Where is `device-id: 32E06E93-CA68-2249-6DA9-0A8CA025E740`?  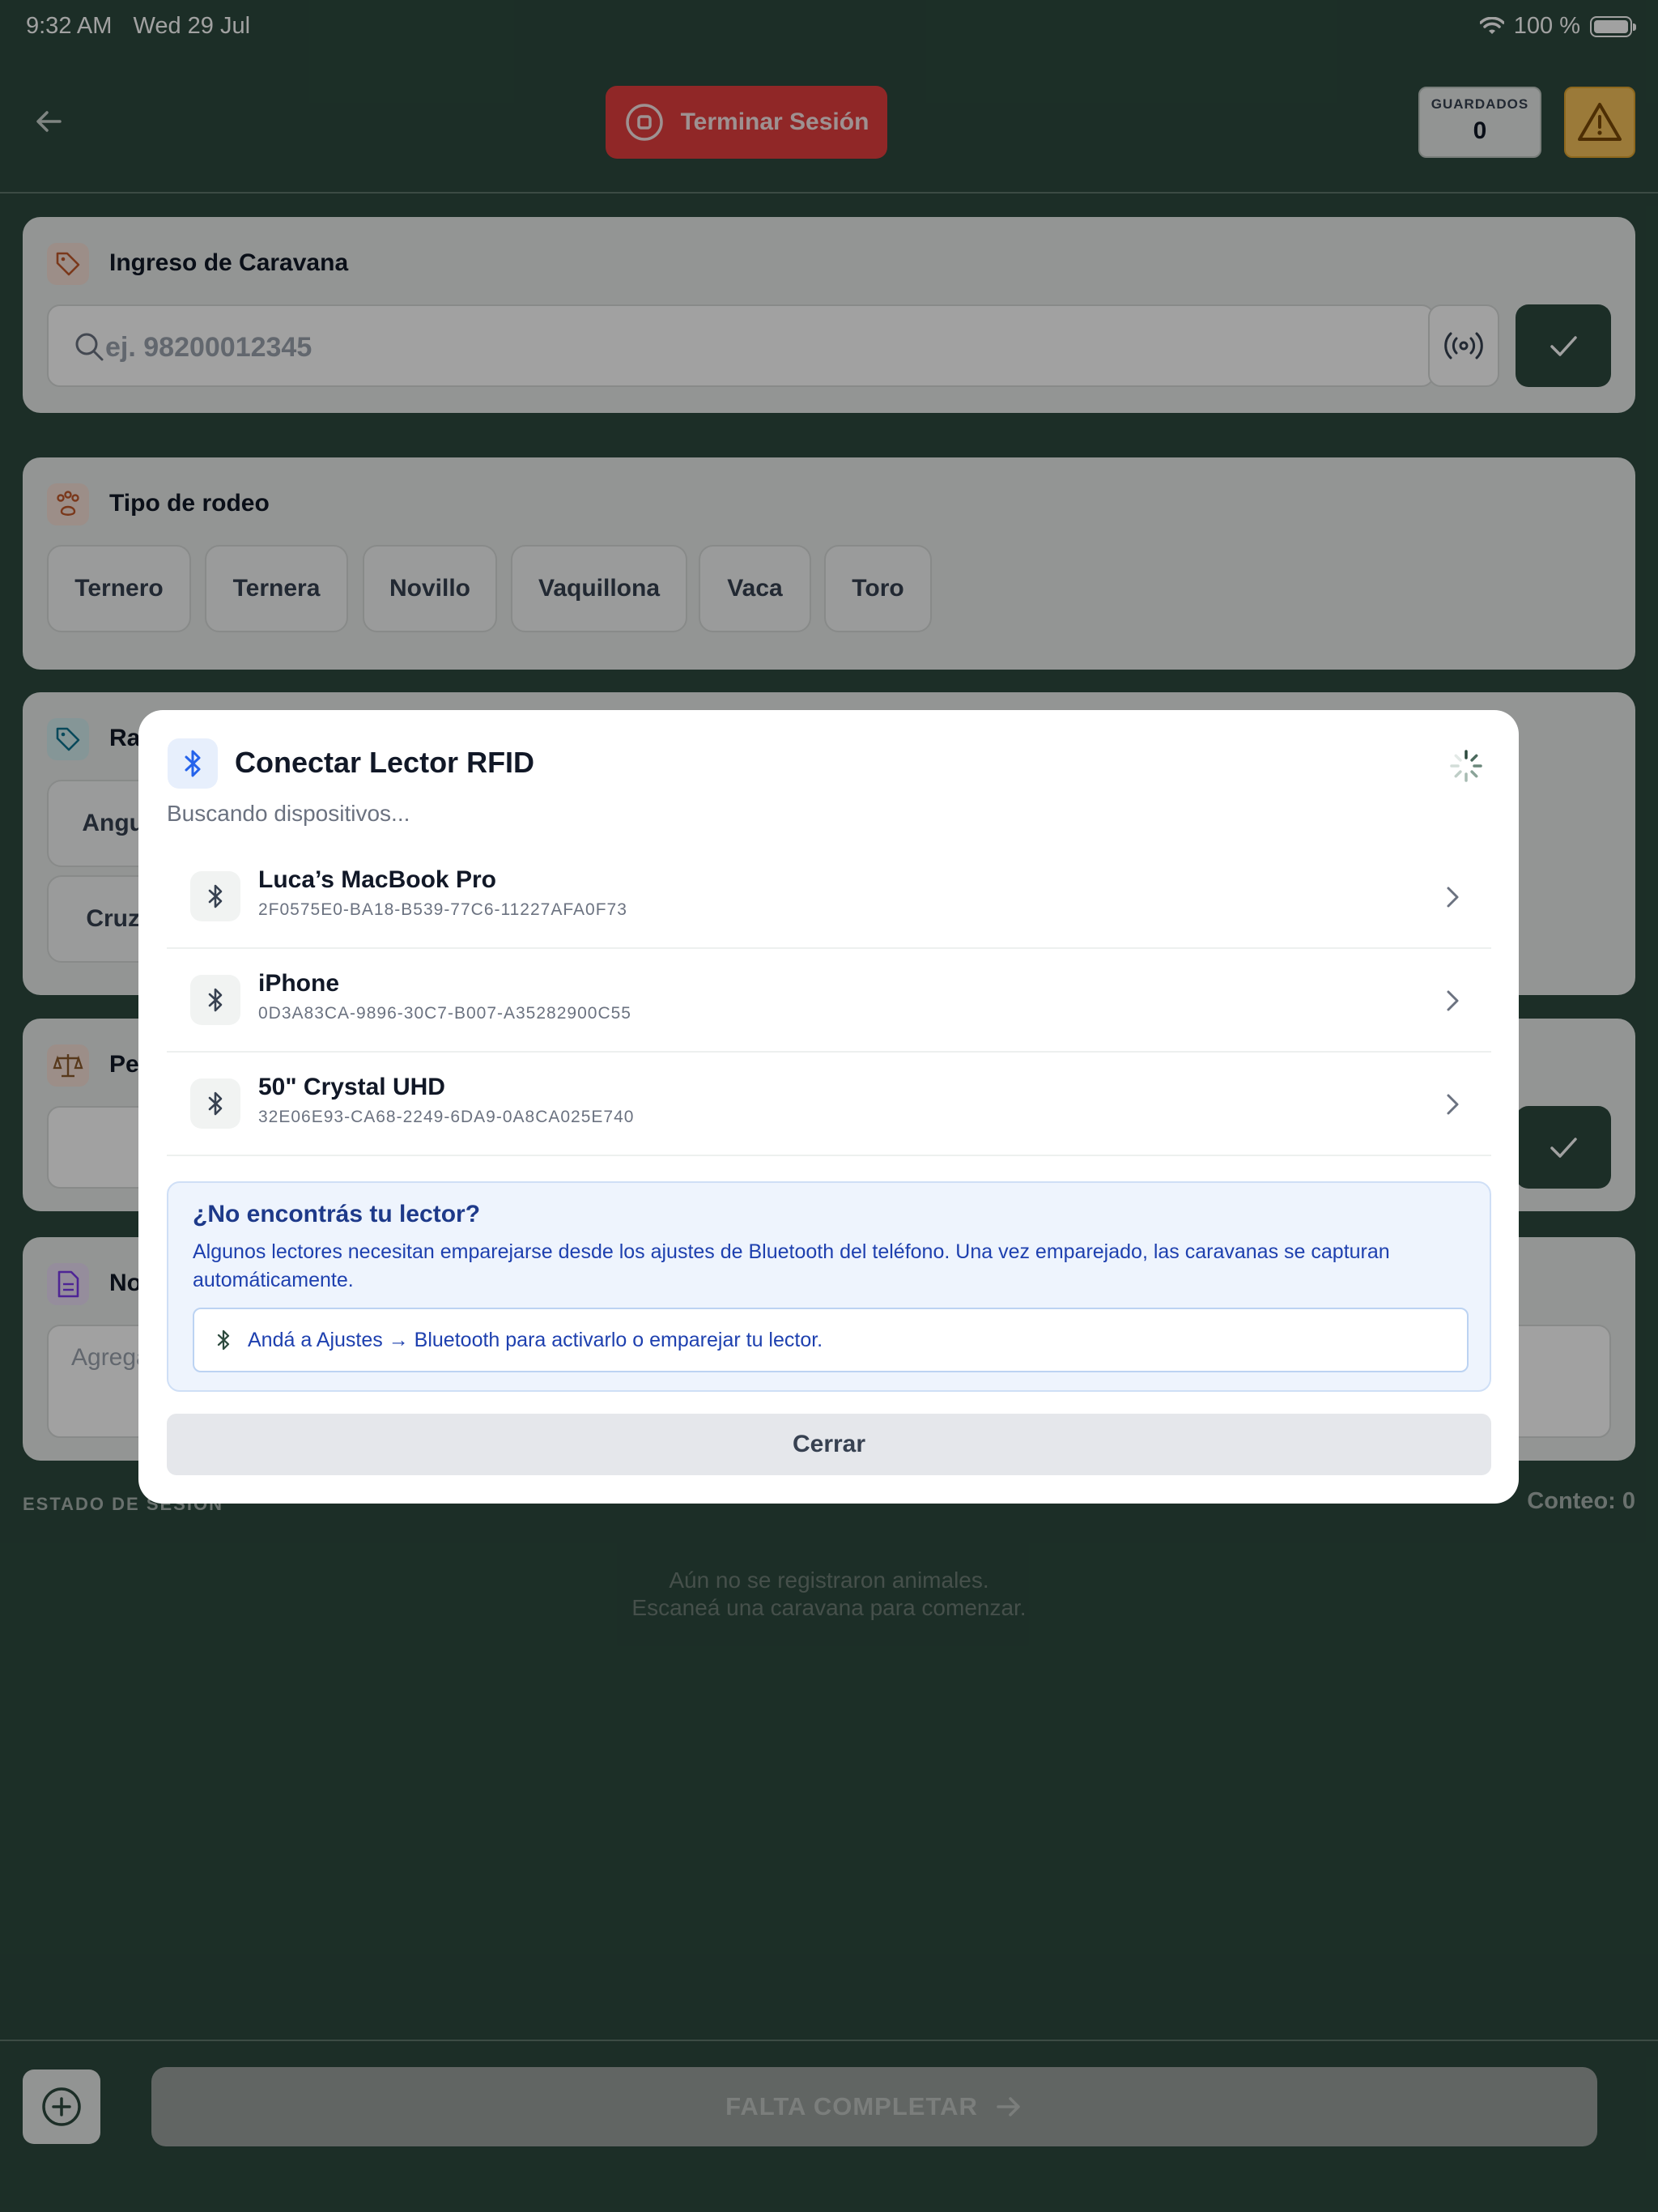
device-id: 32E06E93-CA68-2249-6DA9-0A8CA025E740 is located at coordinates (446, 1117).